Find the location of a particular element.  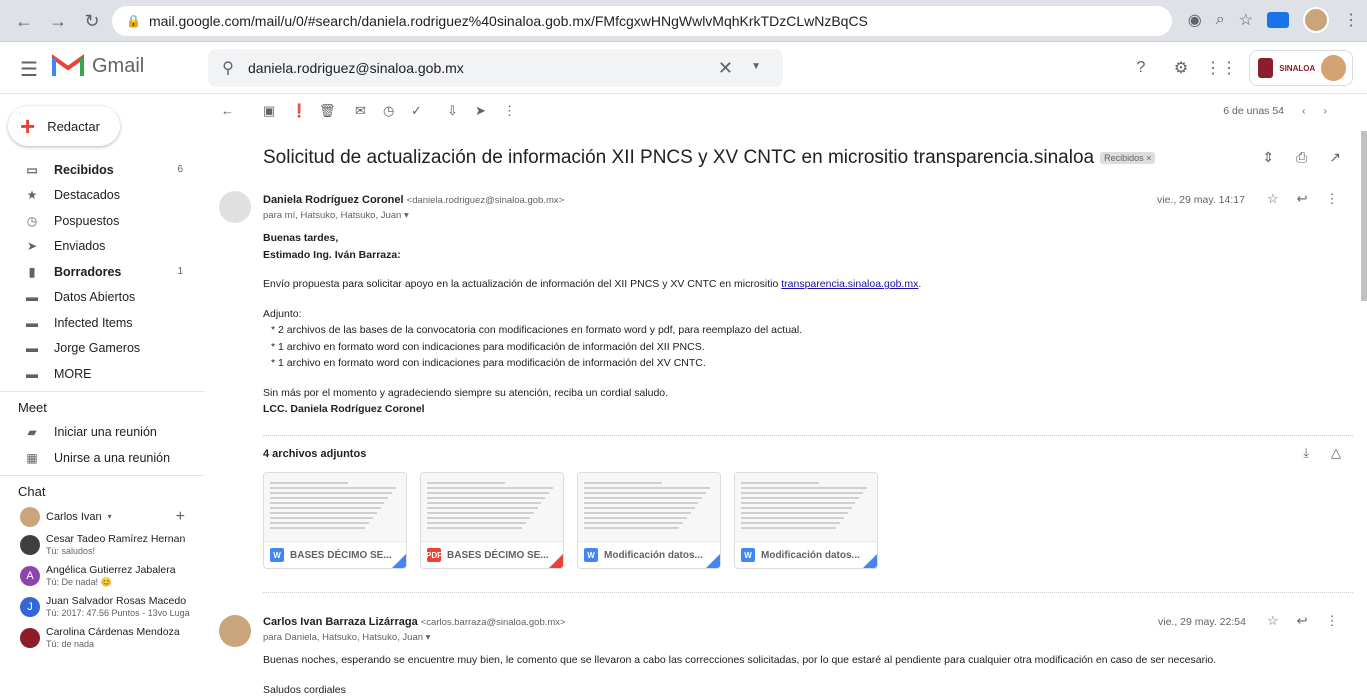

reply-icon-2: ↩ is located at coordinates (1302, 621).